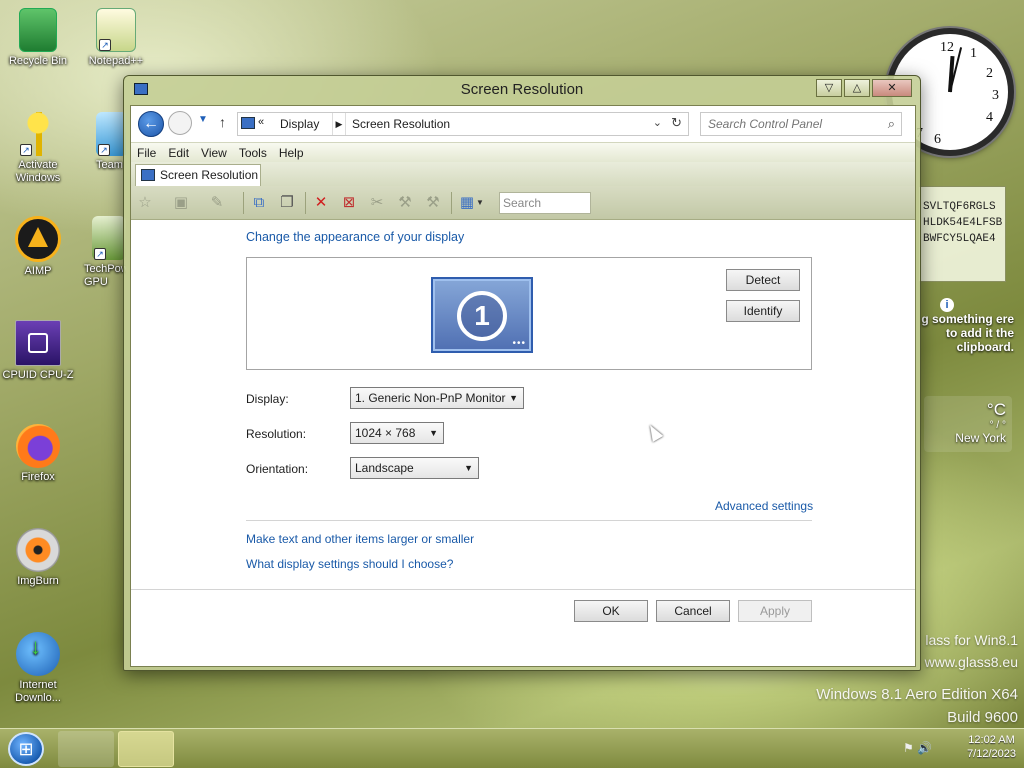  I want to click on page-heading: Change the appearance of your display, so click(355, 237).